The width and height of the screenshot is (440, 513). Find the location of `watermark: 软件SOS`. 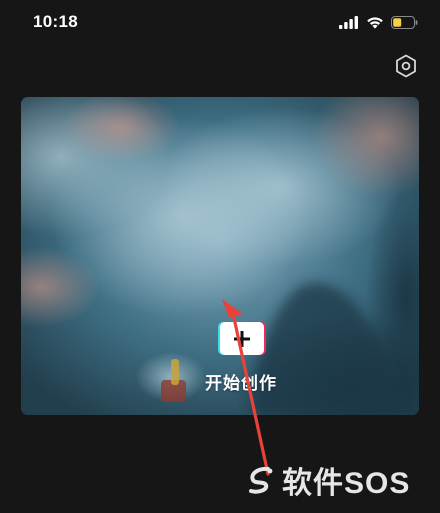

watermark: 软件SOS is located at coordinates (328, 480).